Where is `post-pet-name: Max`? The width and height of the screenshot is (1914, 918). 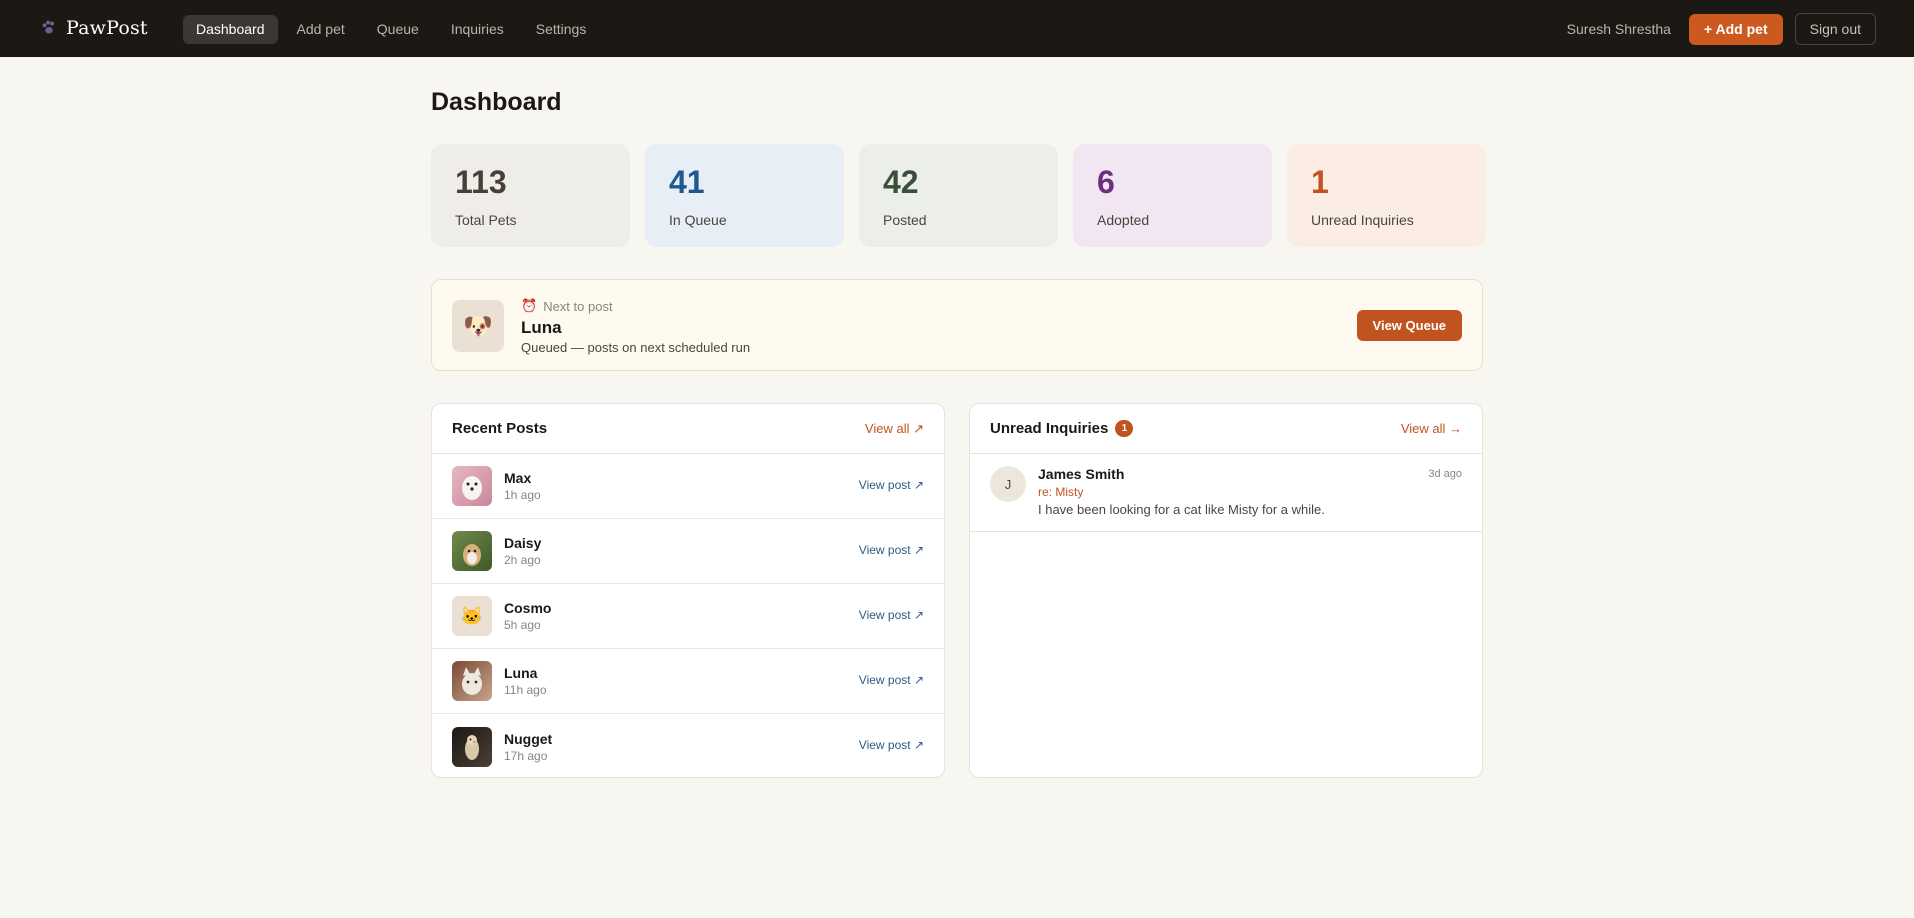 post-pet-name: Max is located at coordinates (518, 478).